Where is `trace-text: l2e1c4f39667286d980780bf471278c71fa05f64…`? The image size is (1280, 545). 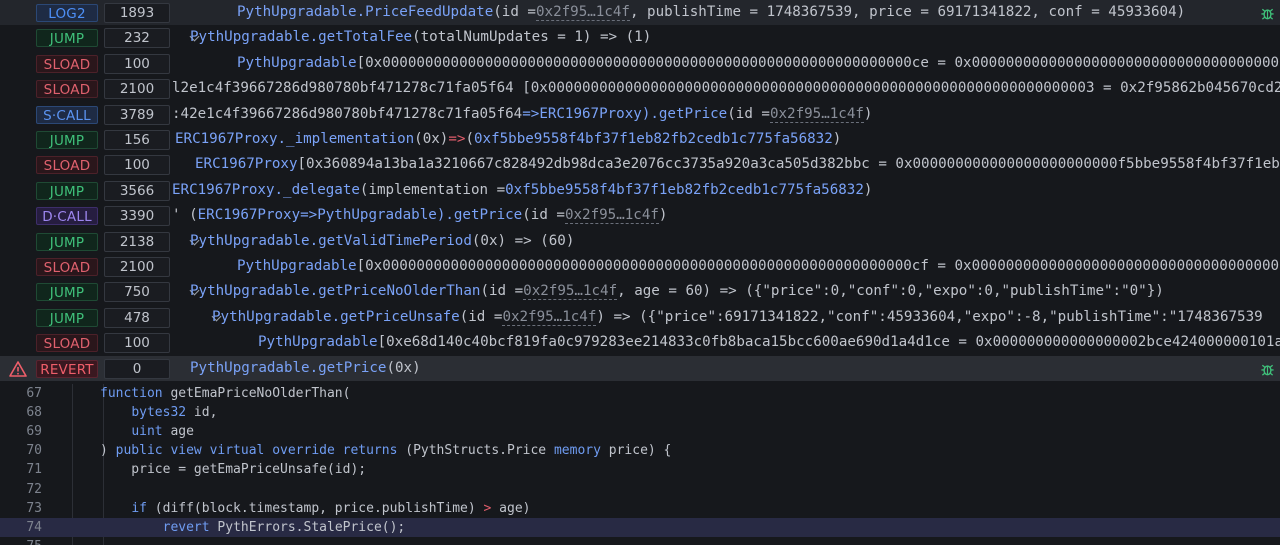
trace-text: l2e1c4f39667286d980780bf471278c71fa05f64… is located at coordinates (726, 88).